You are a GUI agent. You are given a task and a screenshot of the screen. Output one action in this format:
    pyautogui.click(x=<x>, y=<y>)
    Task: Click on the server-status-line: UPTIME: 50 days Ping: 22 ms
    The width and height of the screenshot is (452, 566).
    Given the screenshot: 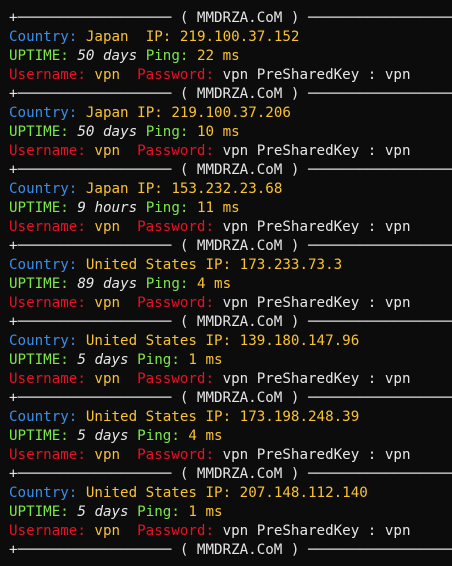 What is the action you would take?
    pyautogui.click(x=230, y=56)
    